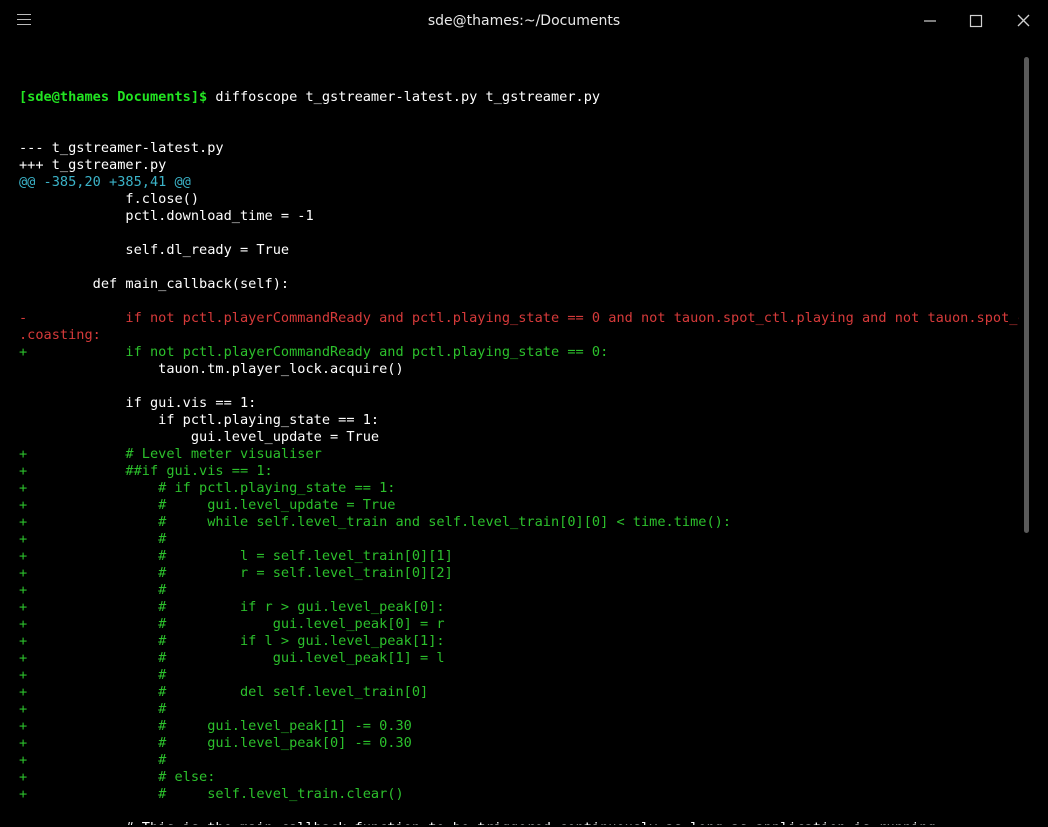 This screenshot has height=827, width=1048. Describe the element at coordinates (236, 556) in the screenshot. I see `diff-line-added: + # l = self.level_train[0][1]` at that location.